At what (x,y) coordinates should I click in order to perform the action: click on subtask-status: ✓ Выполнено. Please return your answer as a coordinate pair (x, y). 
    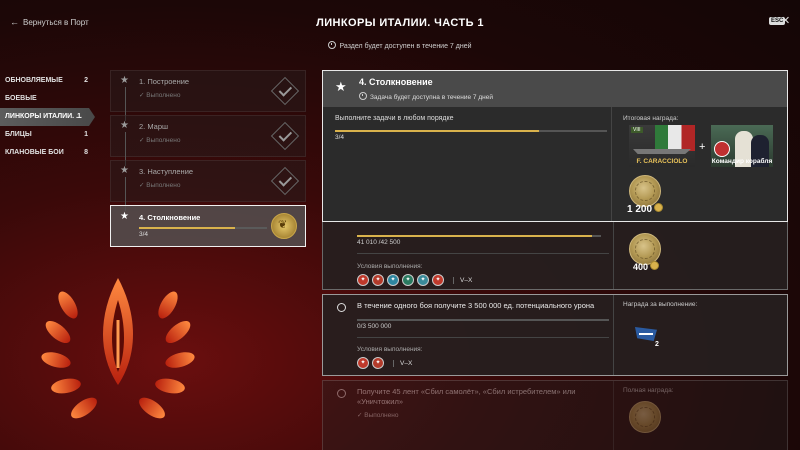
    Looking at the image, I should click on (378, 415).